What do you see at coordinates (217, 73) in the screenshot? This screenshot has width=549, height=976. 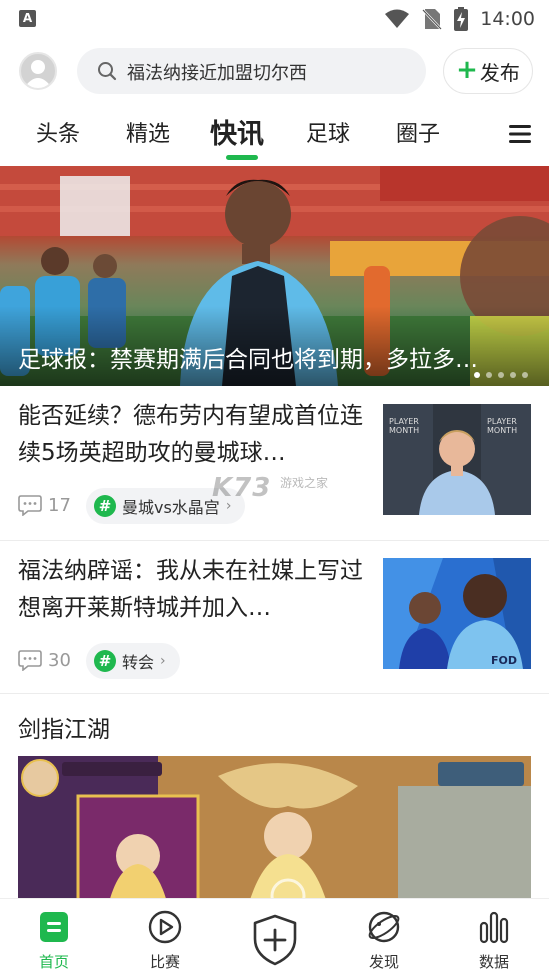 I see `search-suggestion: 福法纳接近加盟切尔西` at bounding box center [217, 73].